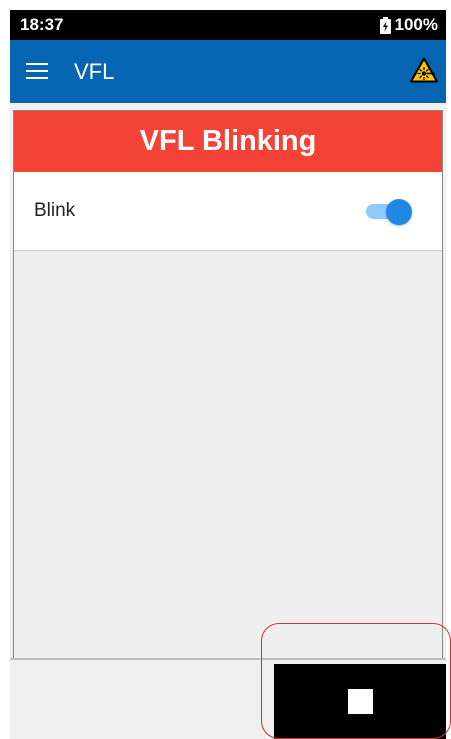 The height and width of the screenshot is (739, 451). What do you see at coordinates (228, 659) in the screenshot?
I see `bottom-divider` at bounding box center [228, 659].